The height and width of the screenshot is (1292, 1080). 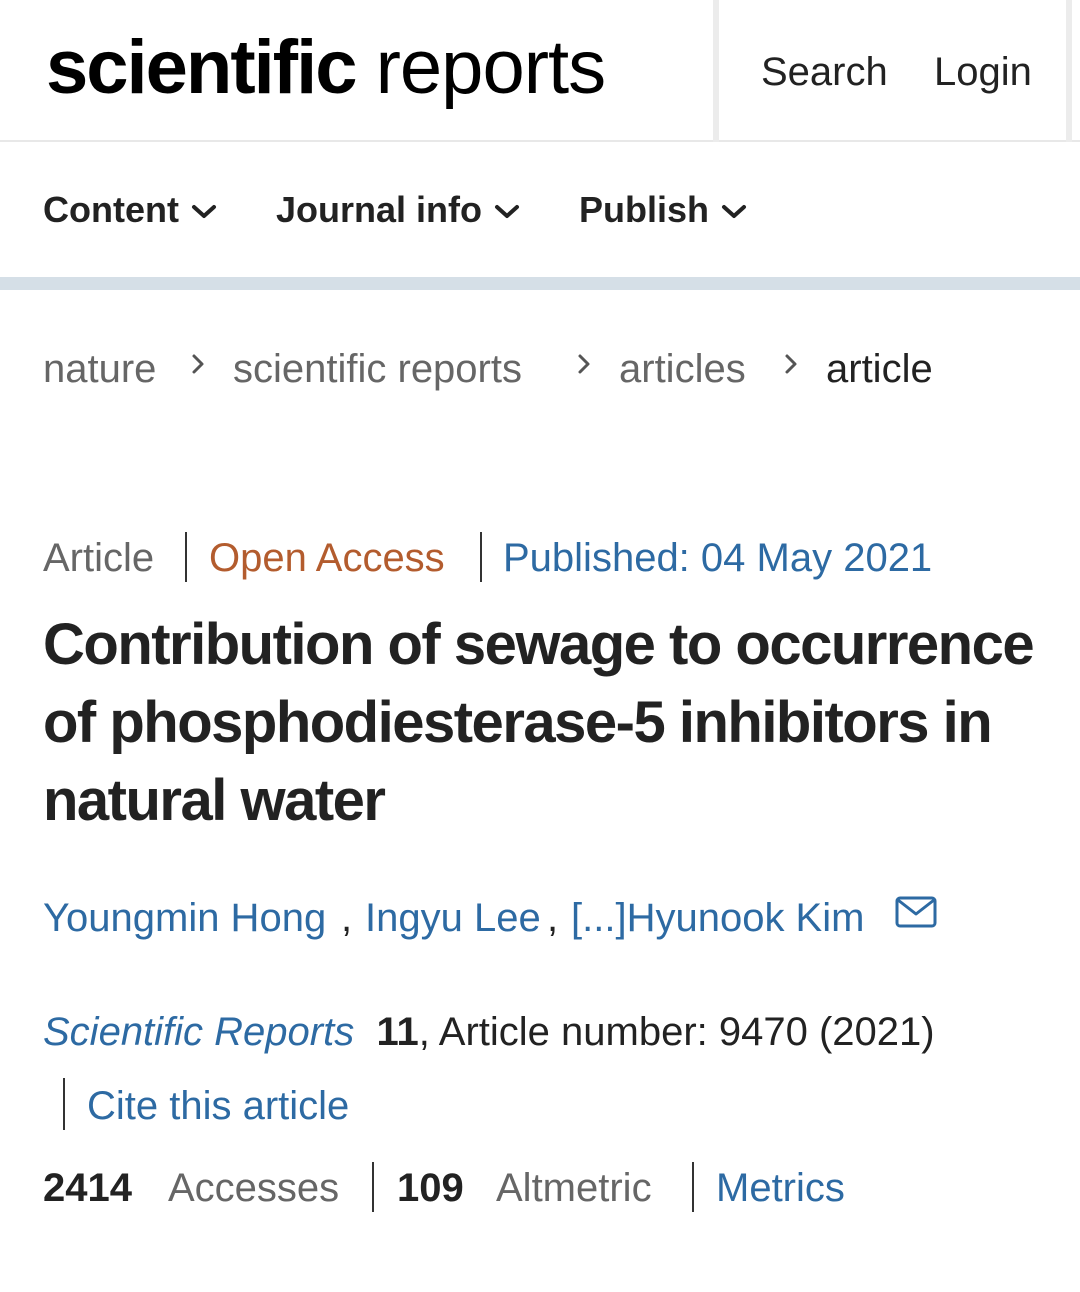 What do you see at coordinates (717, 918) in the screenshot?
I see `author-link: [...]Hyunook Kim` at bounding box center [717, 918].